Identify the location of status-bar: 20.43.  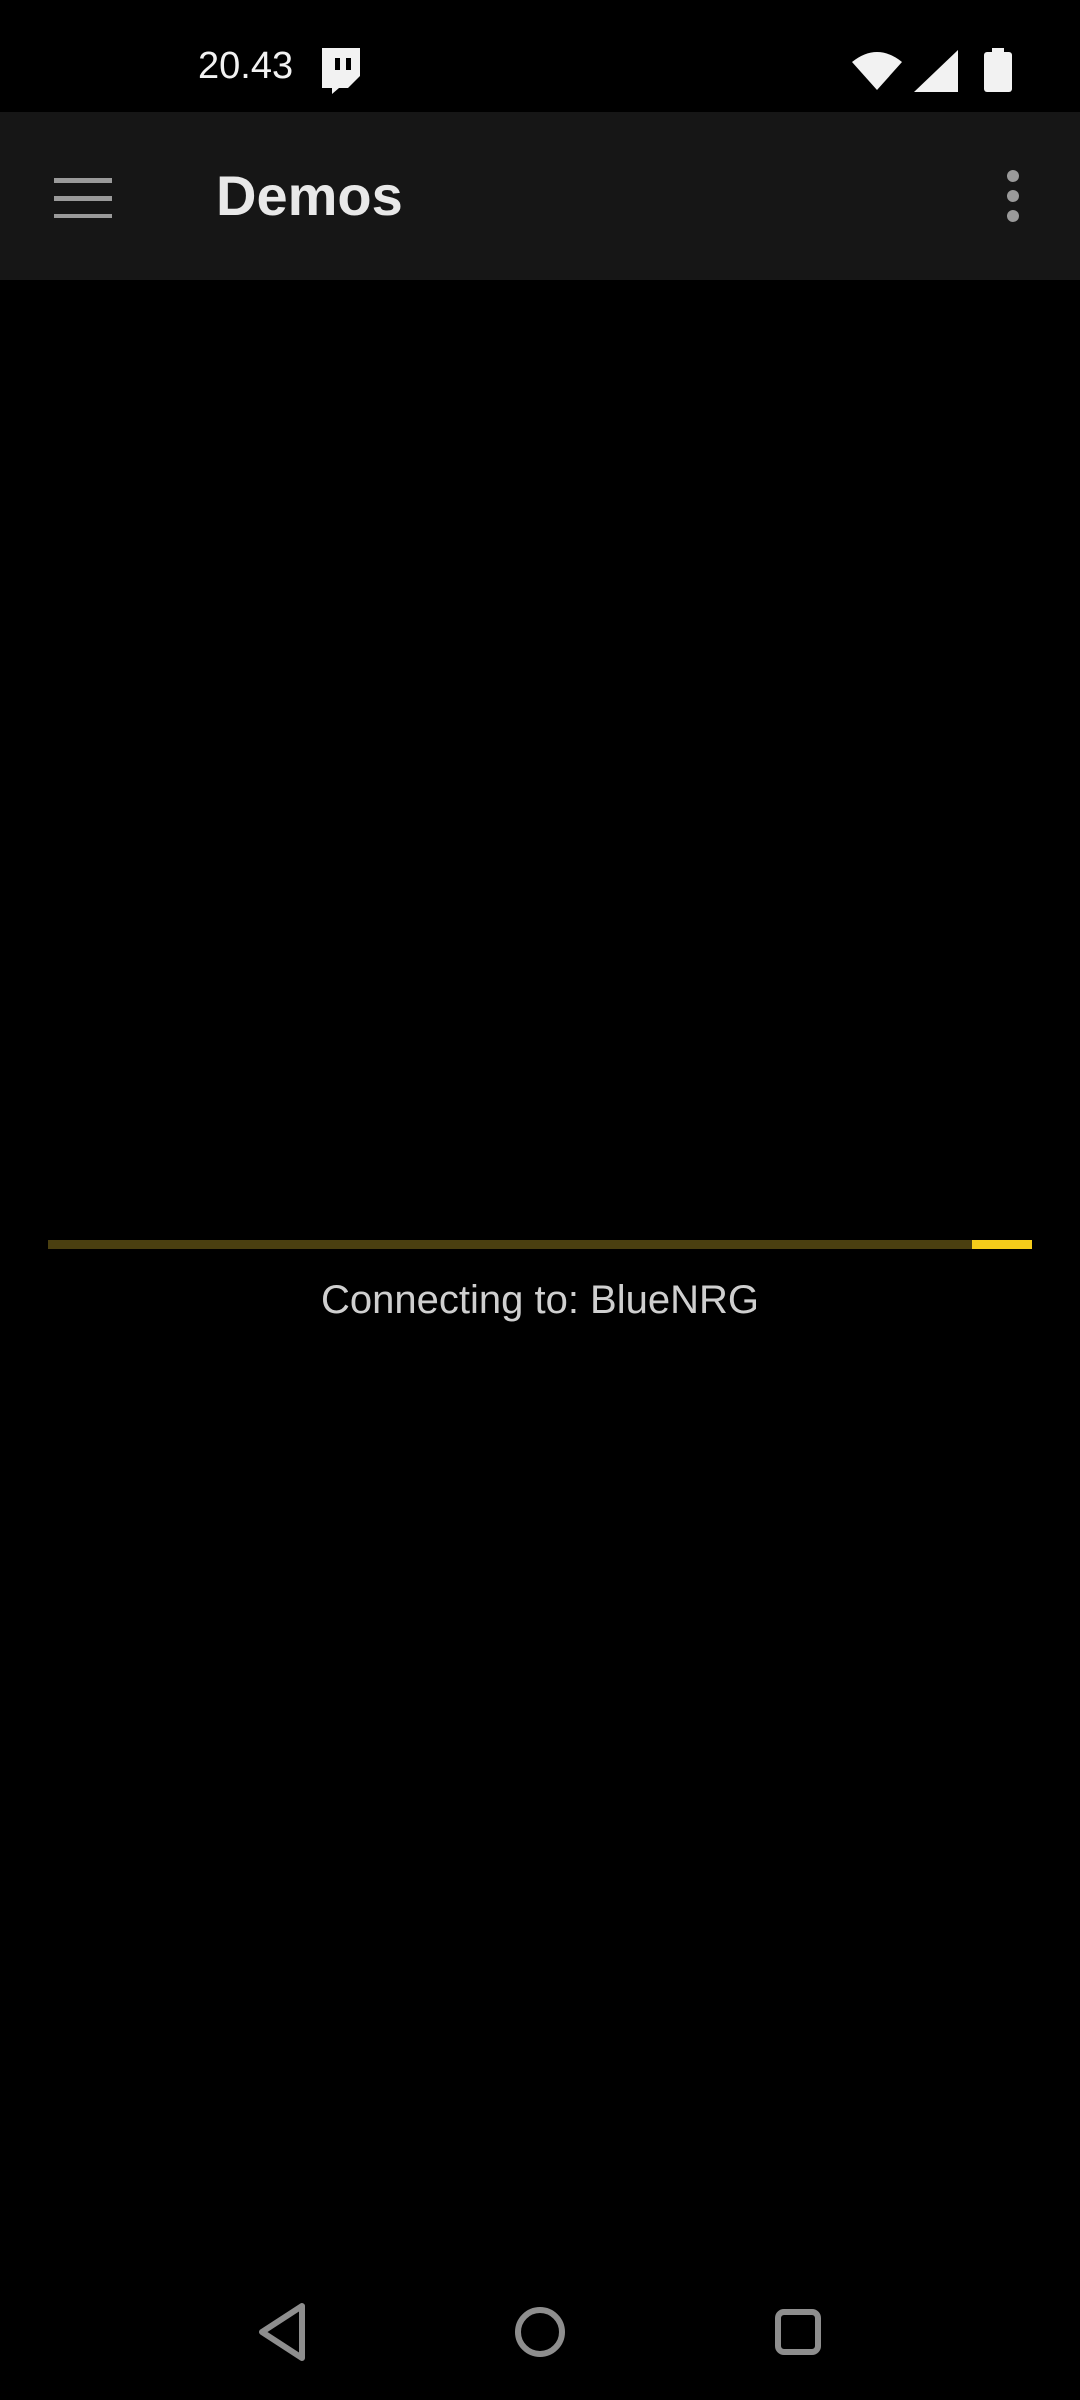
(540, 56).